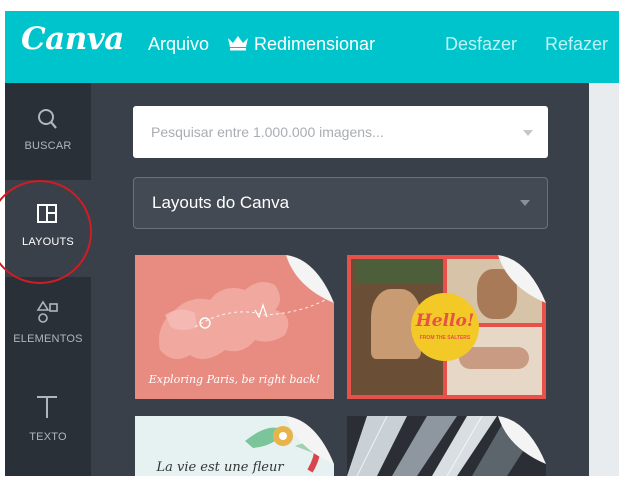 The image size is (619, 479). What do you see at coordinates (221, 202) in the screenshot?
I see `category-select-value: Layouts do Canva` at bounding box center [221, 202].